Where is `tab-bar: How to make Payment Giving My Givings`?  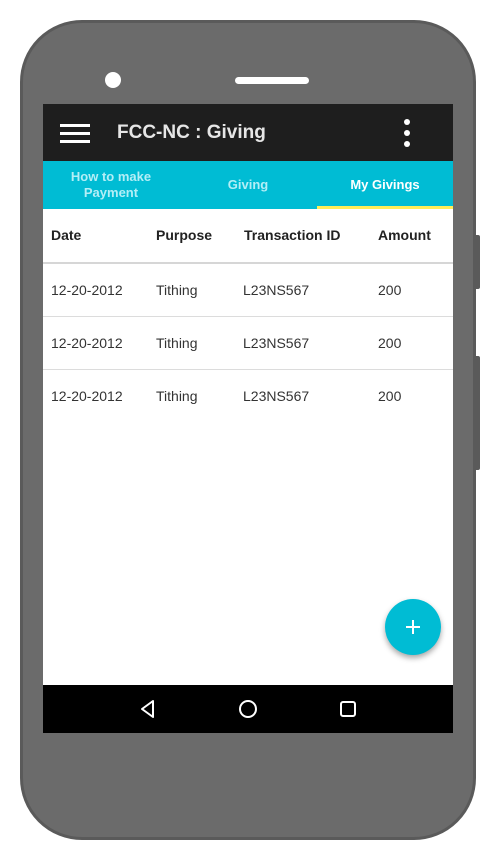 tab-bar: How to make Payment Giving My Givings is located at coordinates (248, 185).